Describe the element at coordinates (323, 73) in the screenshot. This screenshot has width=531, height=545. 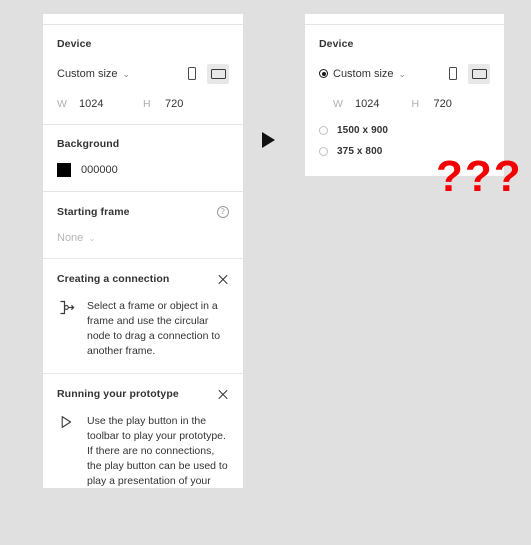
I see `radio-selected-icon` at that location.